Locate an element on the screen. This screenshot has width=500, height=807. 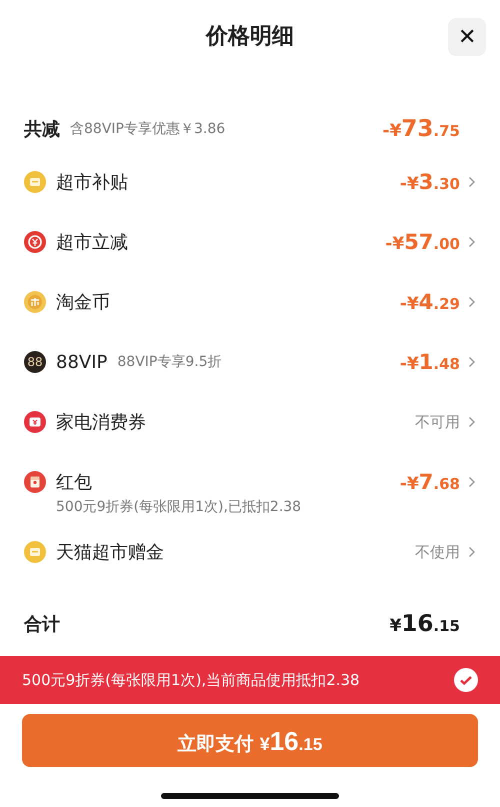
status-text: 不可用 is located at coordinates (437, 422).